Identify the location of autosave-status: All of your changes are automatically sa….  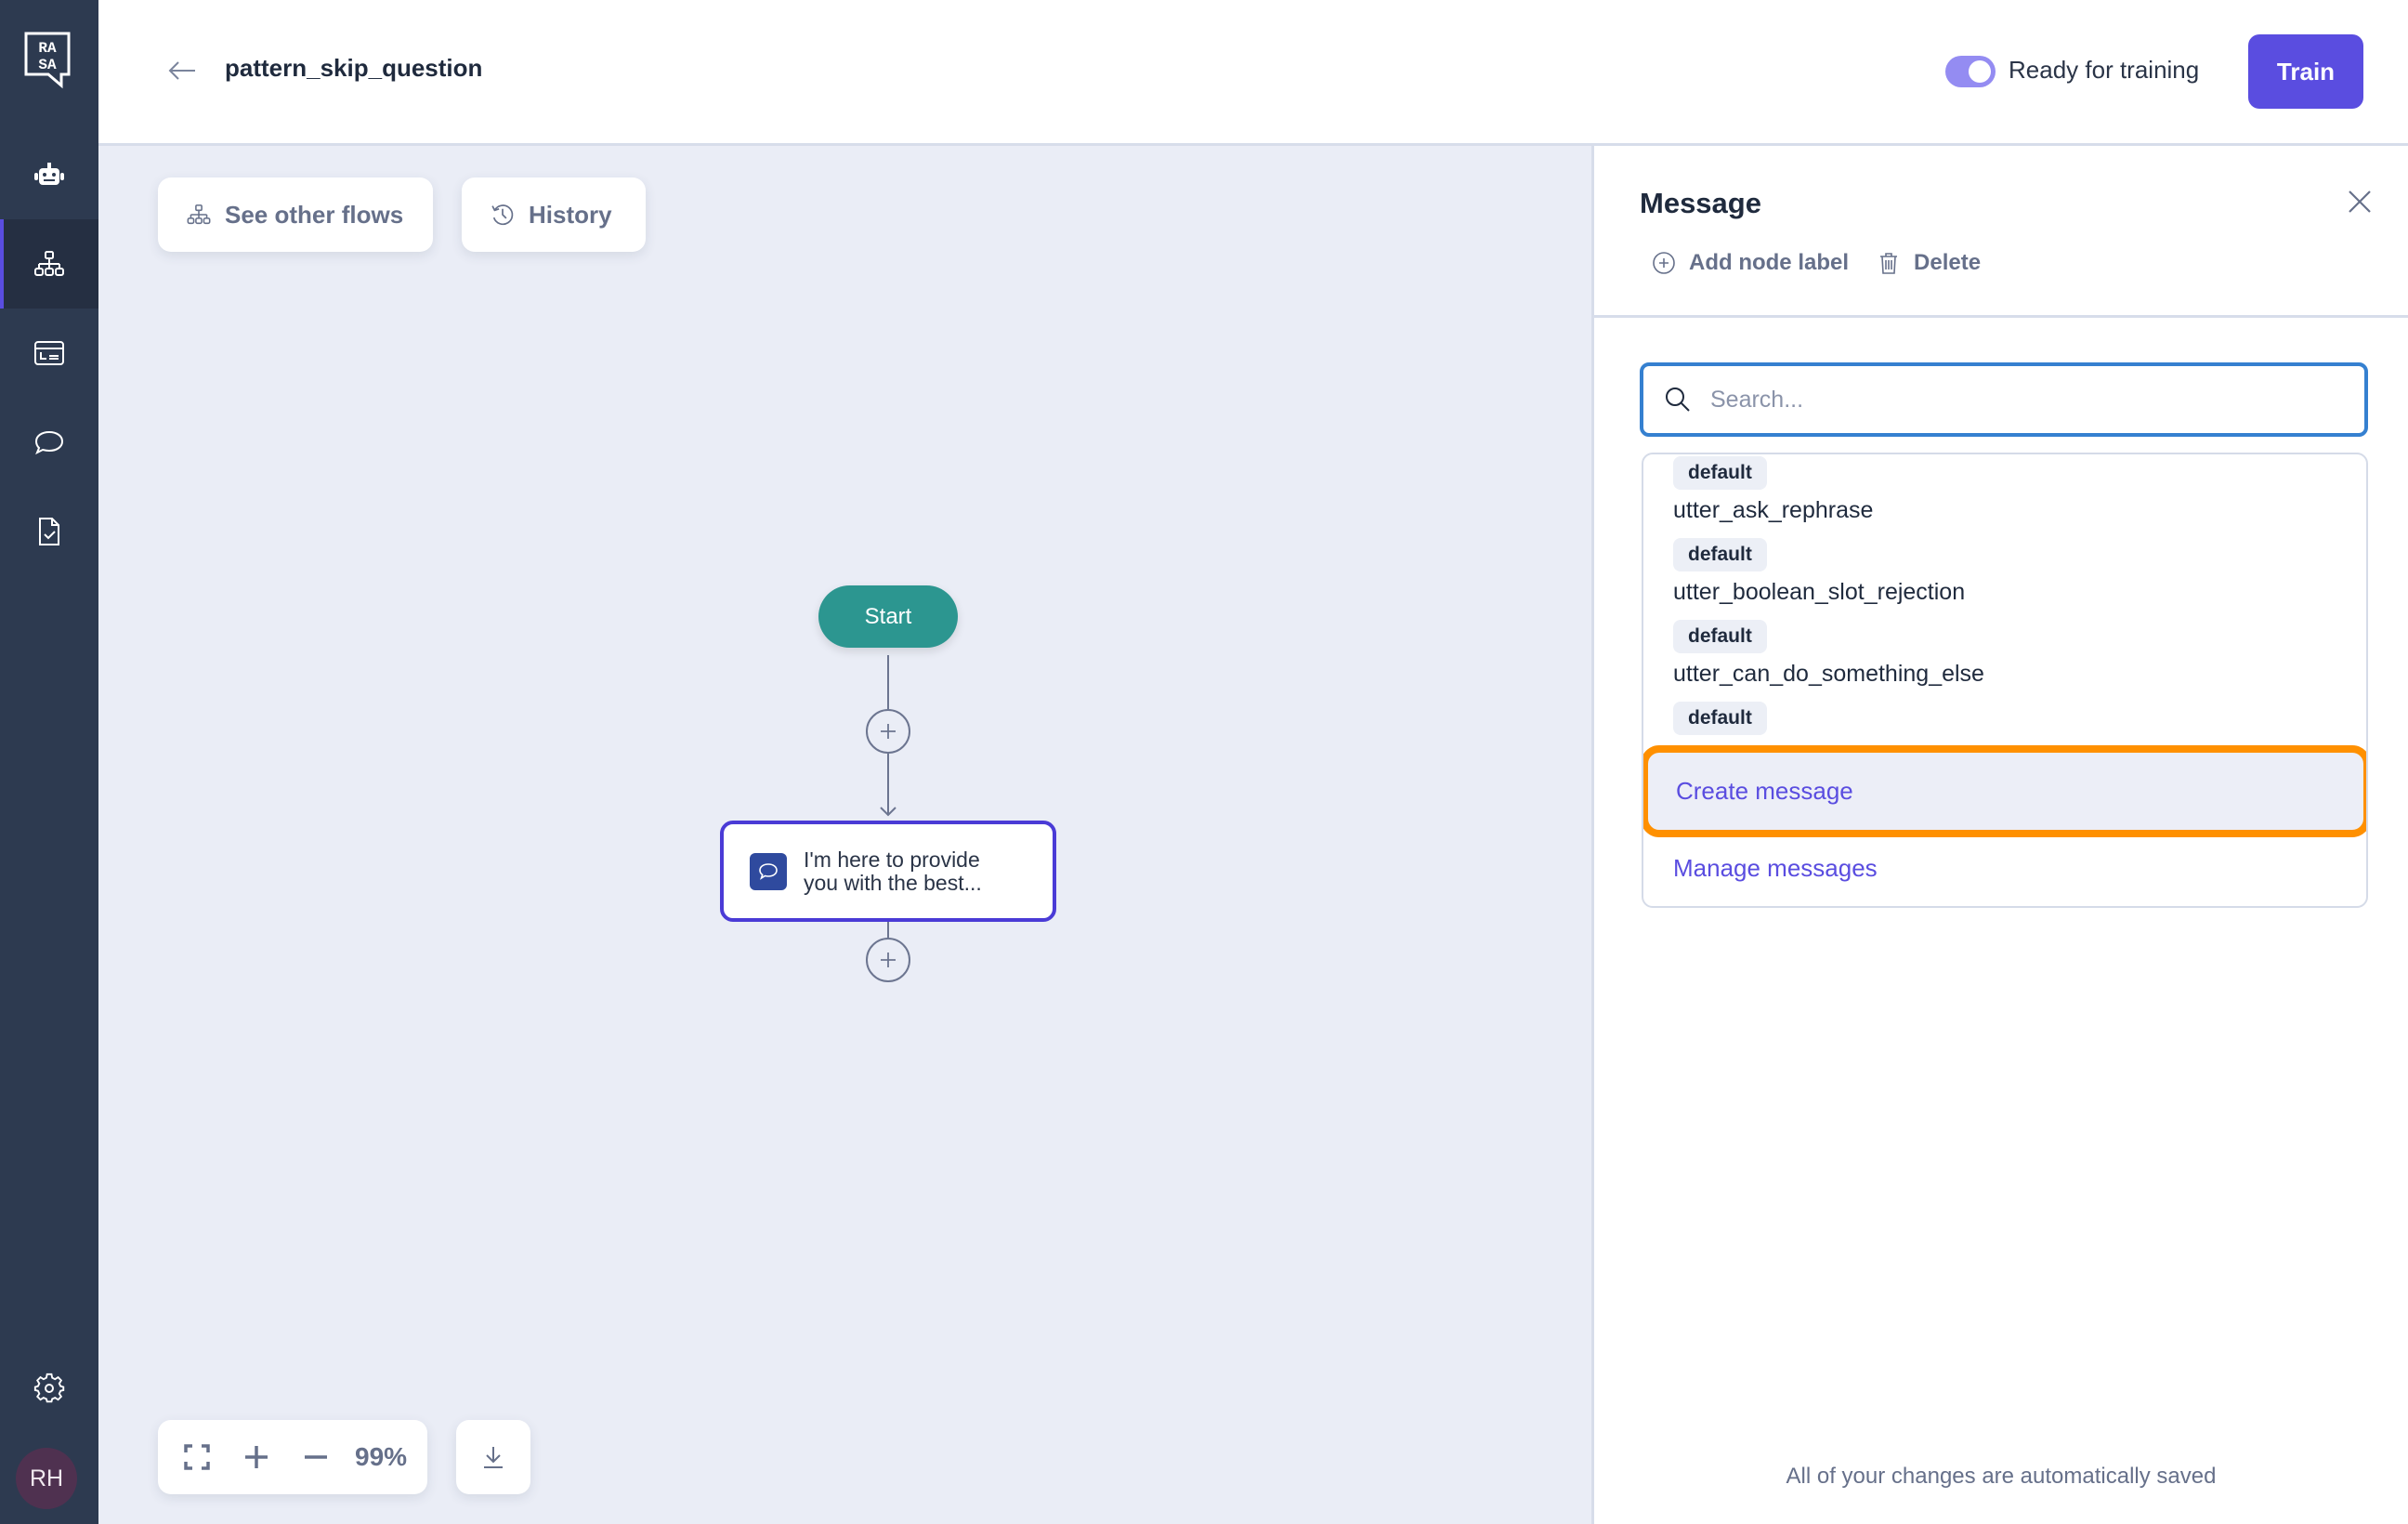
(2001, 1476).